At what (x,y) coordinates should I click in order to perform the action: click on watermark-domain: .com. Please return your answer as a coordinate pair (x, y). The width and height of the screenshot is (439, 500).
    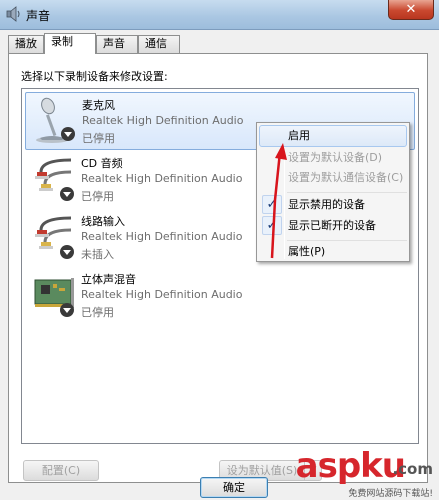
    Looking at the image, I should click on (412, 469).